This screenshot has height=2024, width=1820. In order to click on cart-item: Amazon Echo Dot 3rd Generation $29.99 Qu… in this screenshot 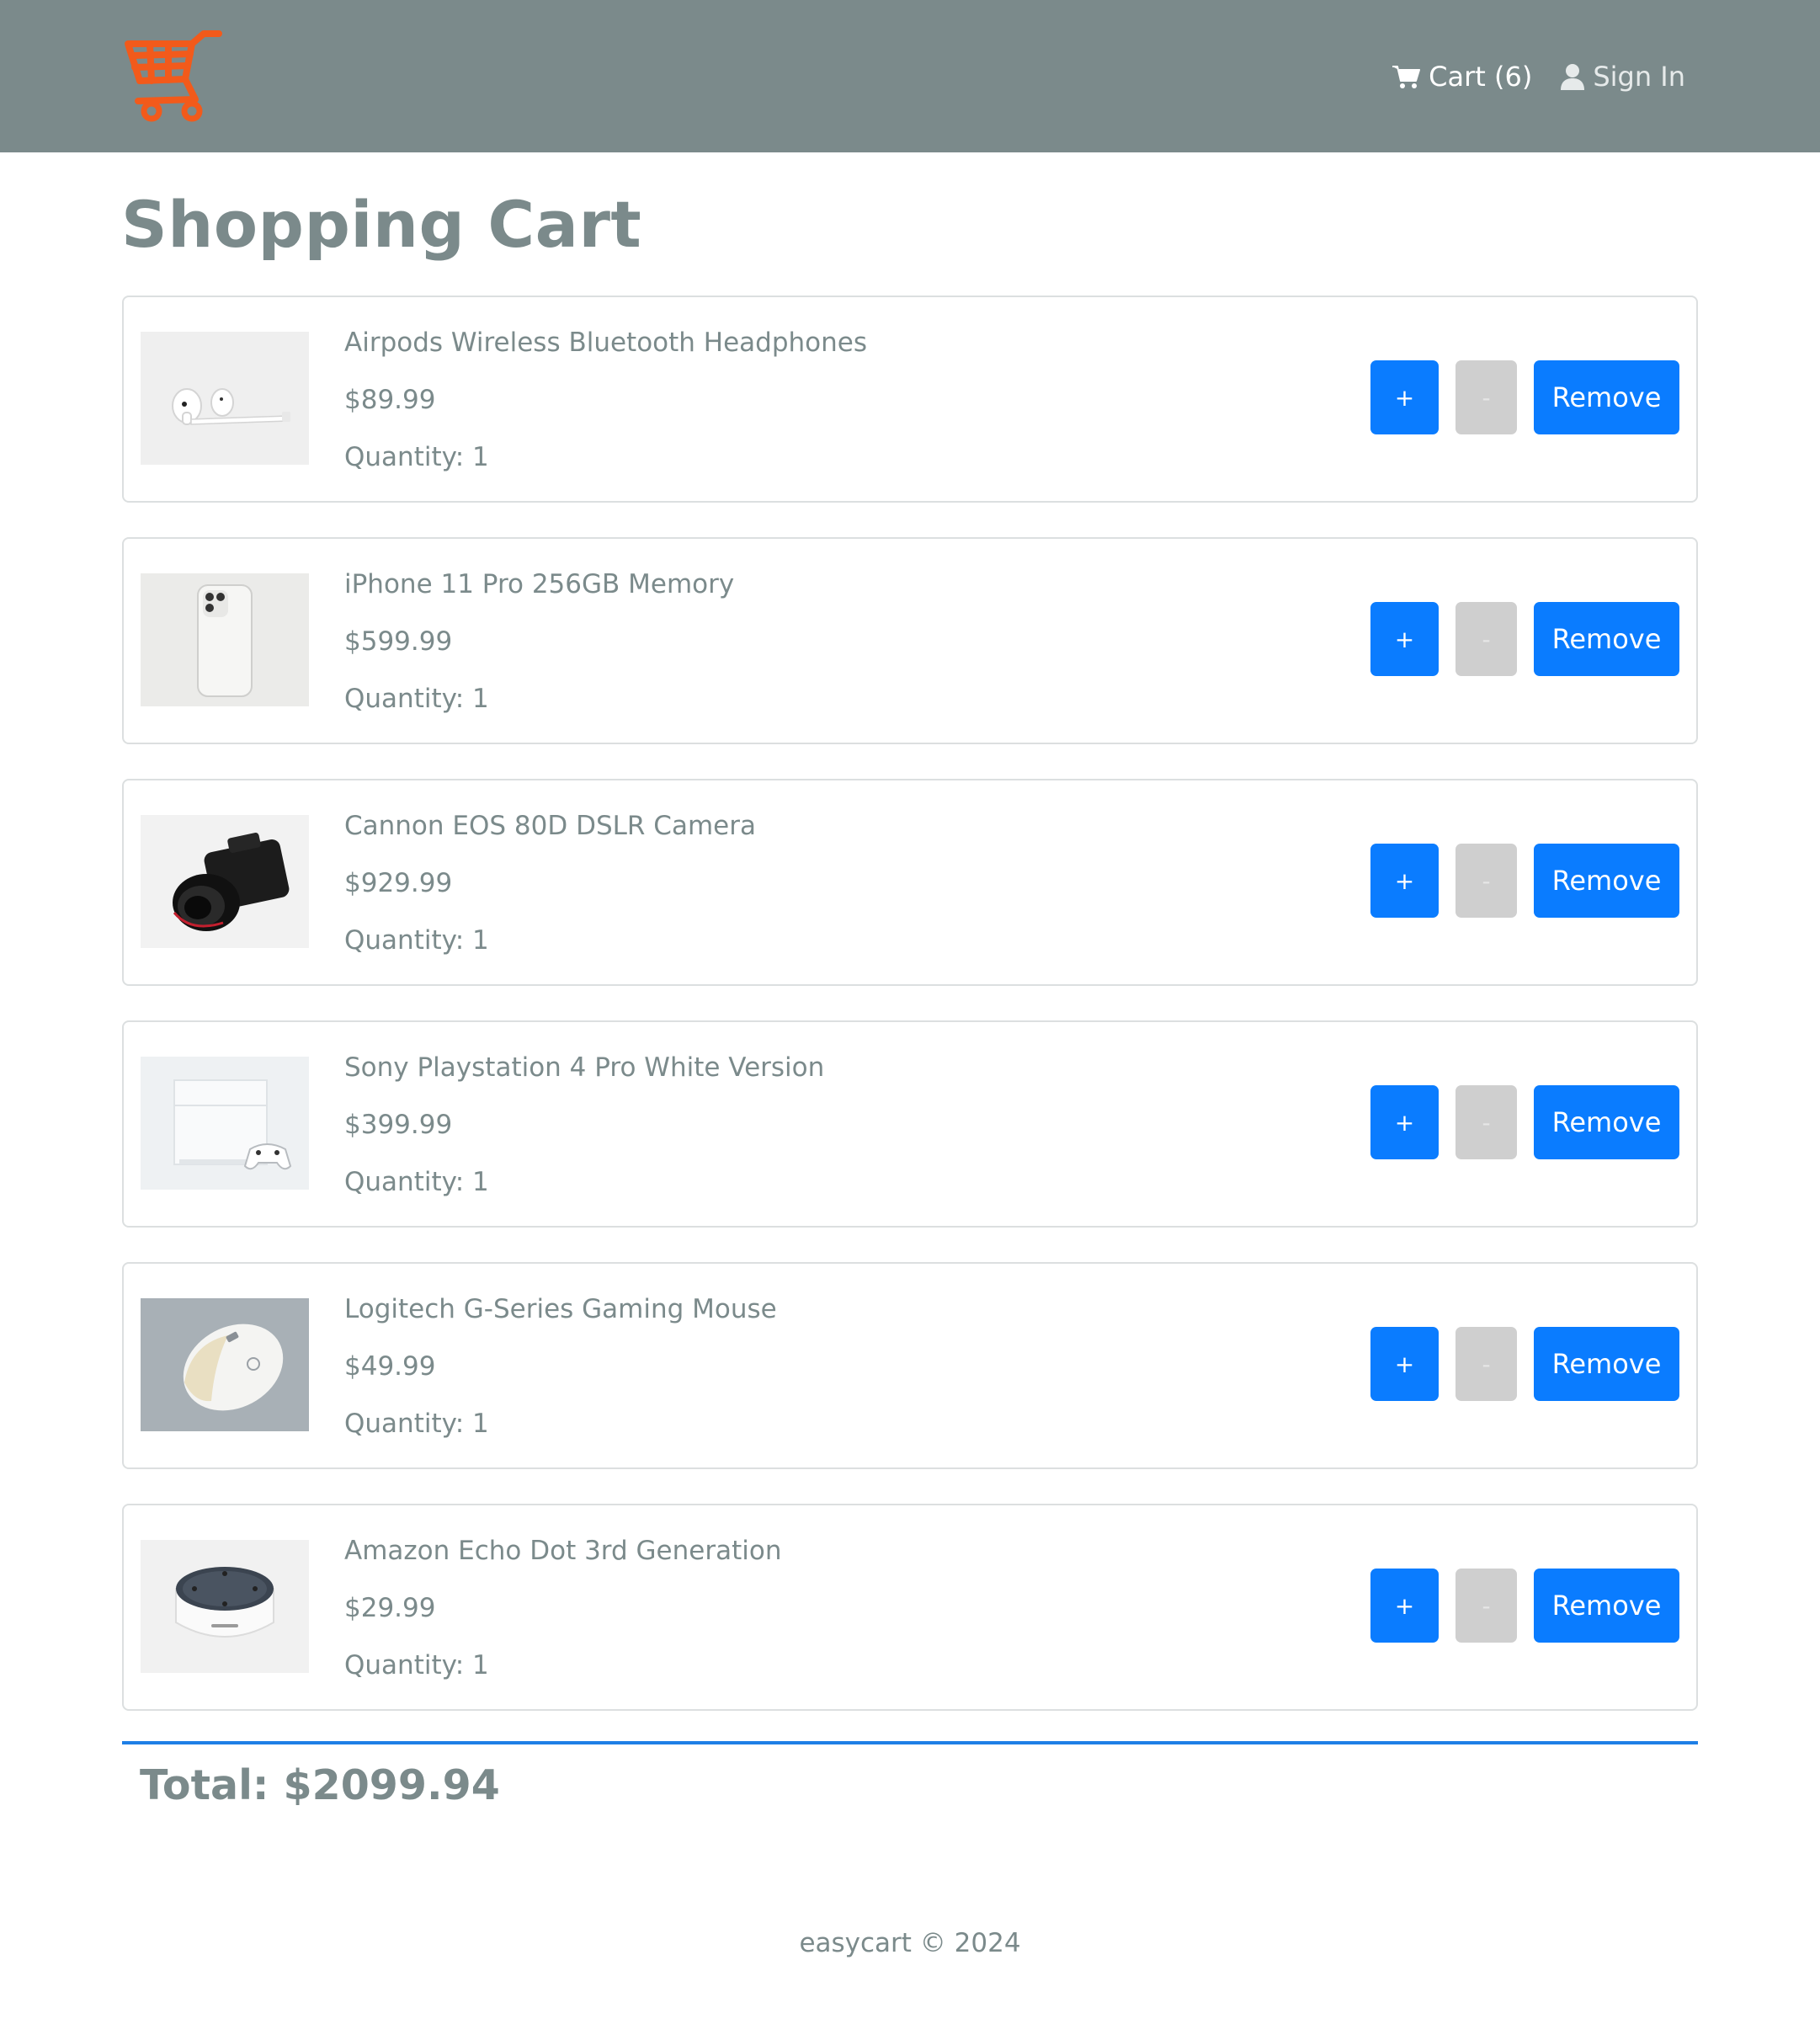, I will do `click(910, 1607)`.